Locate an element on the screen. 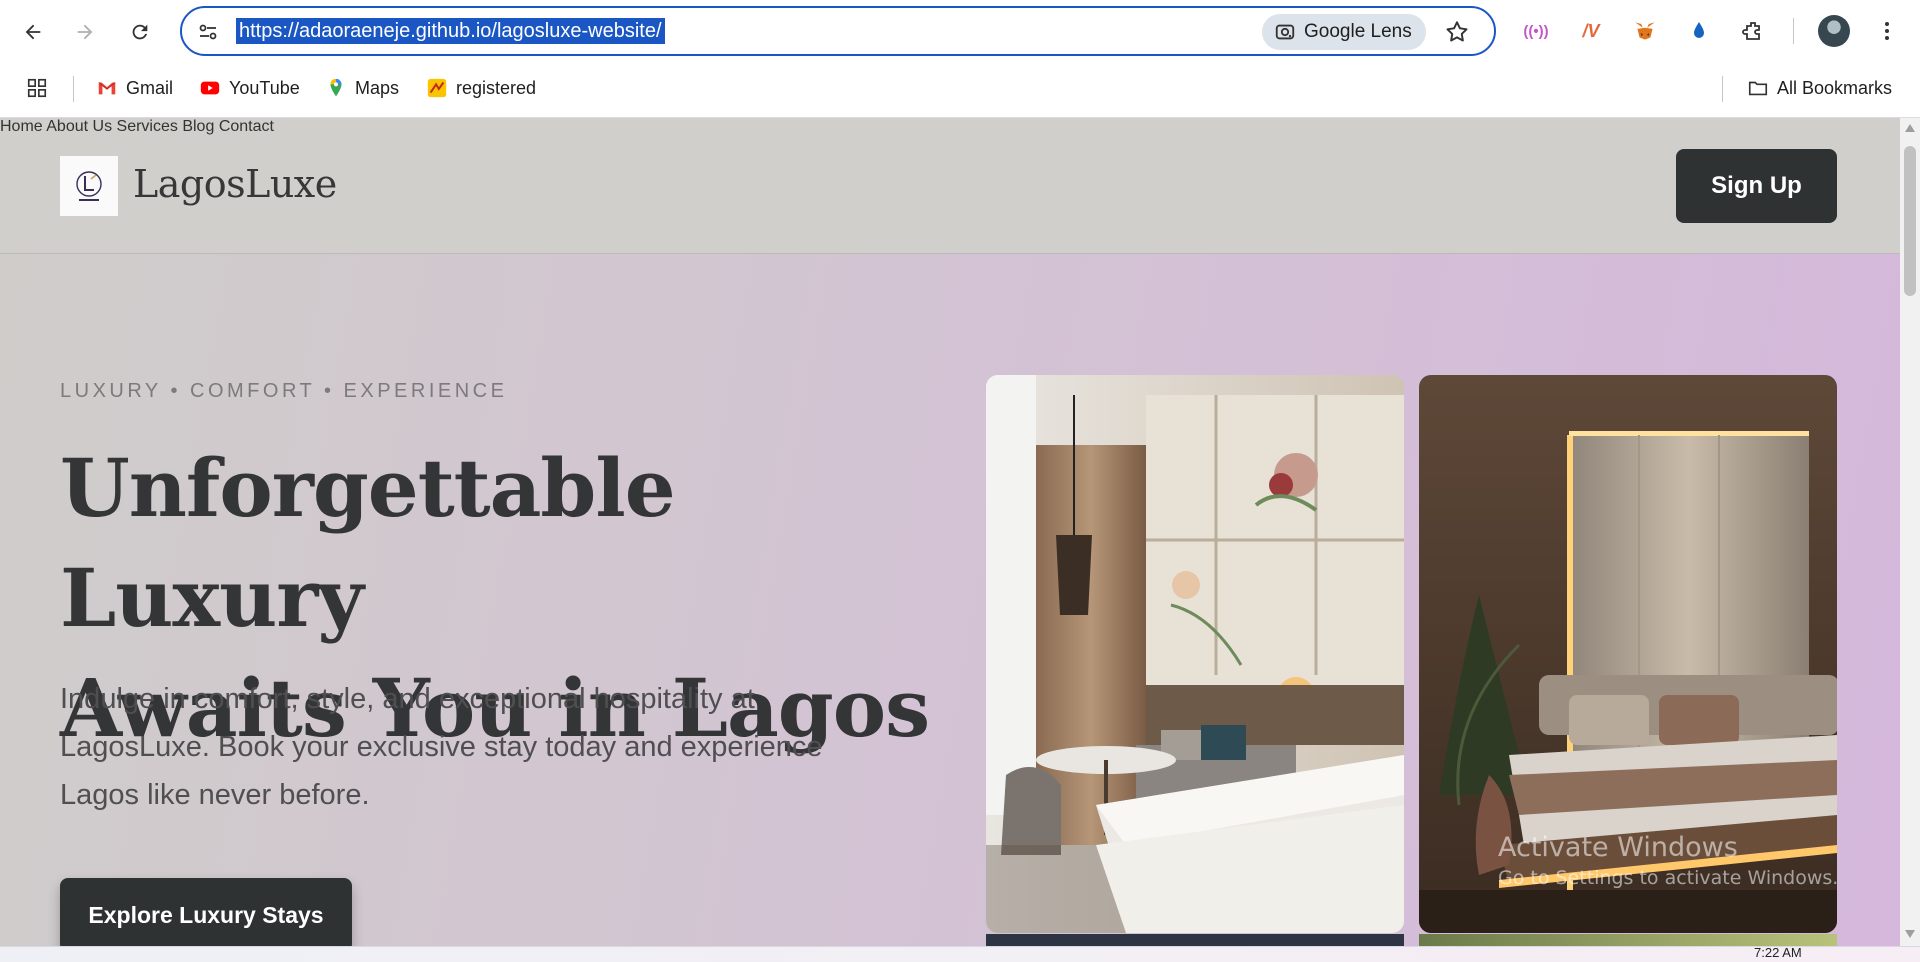 Image resolution: width=1920 pixels, height=962 pixels. back-arrow-icon is located at coordinates (33, 32).